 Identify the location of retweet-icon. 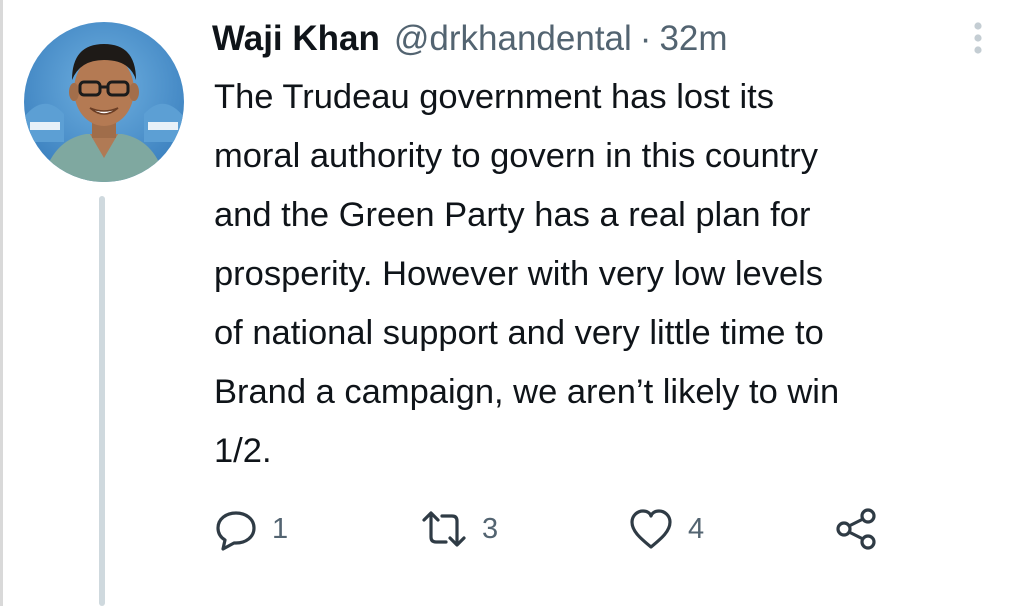
(444, 529).